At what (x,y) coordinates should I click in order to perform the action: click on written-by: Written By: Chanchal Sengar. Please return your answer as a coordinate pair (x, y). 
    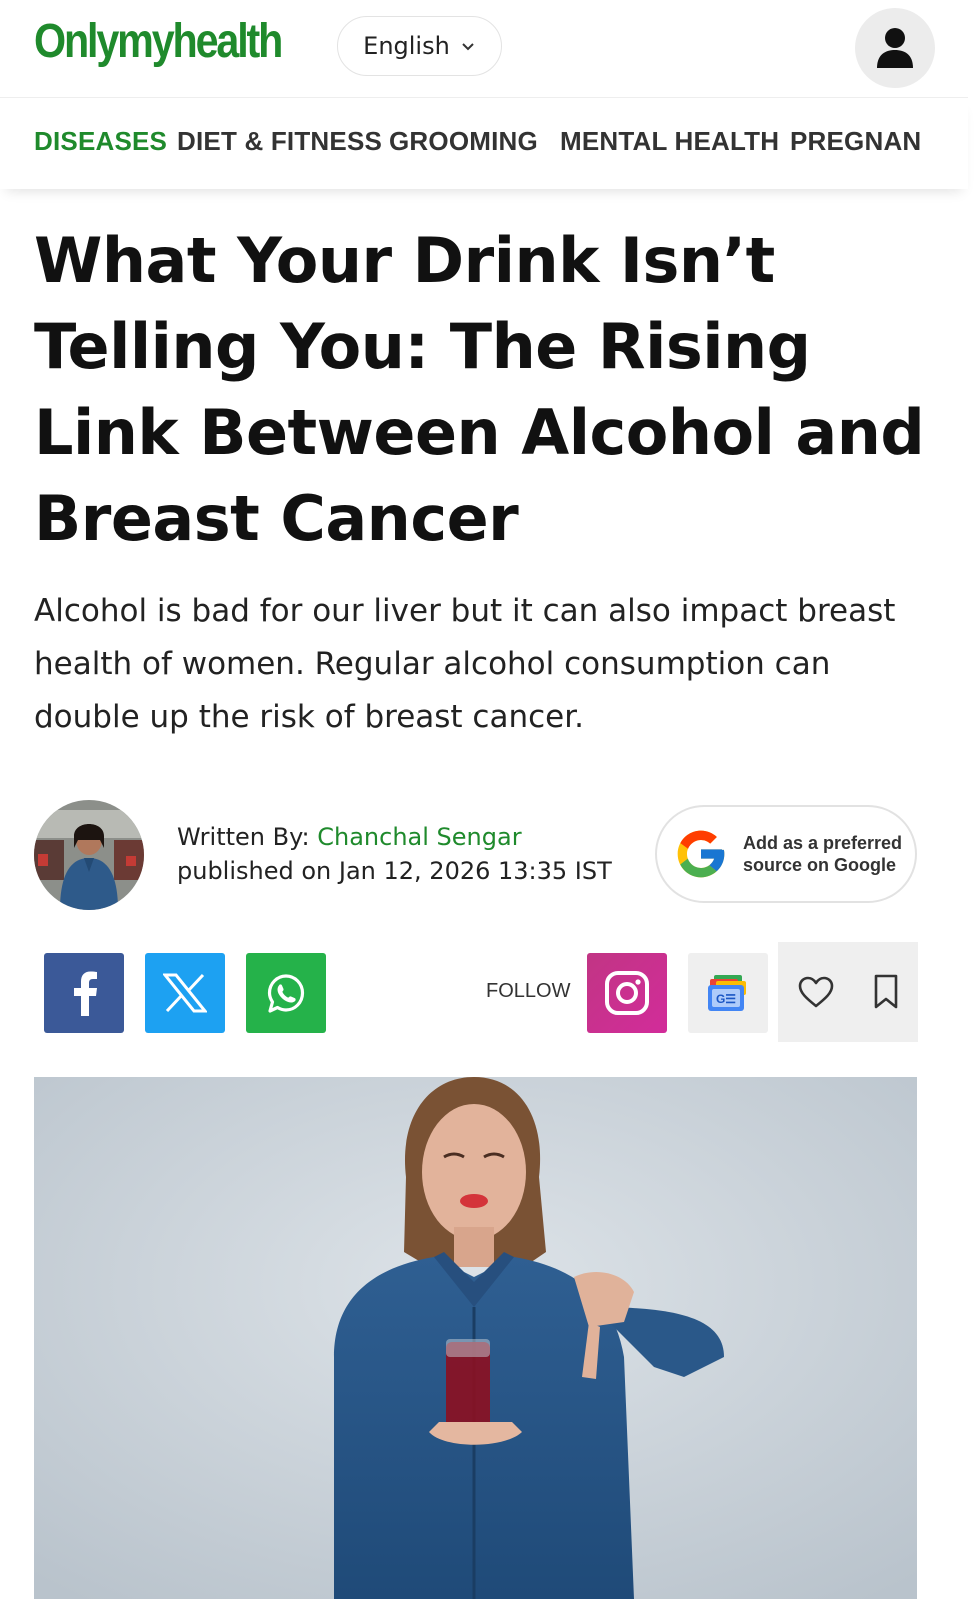
    Looking at the image, I should click on (394, 837).